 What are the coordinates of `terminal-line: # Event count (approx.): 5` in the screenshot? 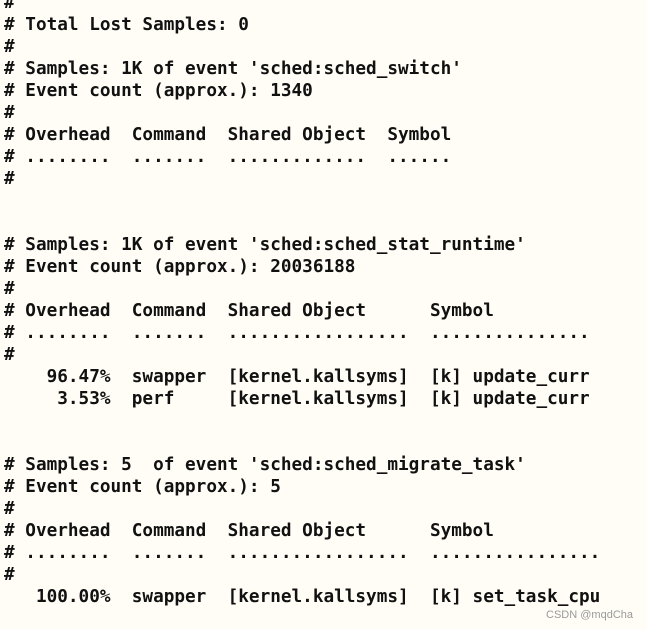 It's located at (142, 487).